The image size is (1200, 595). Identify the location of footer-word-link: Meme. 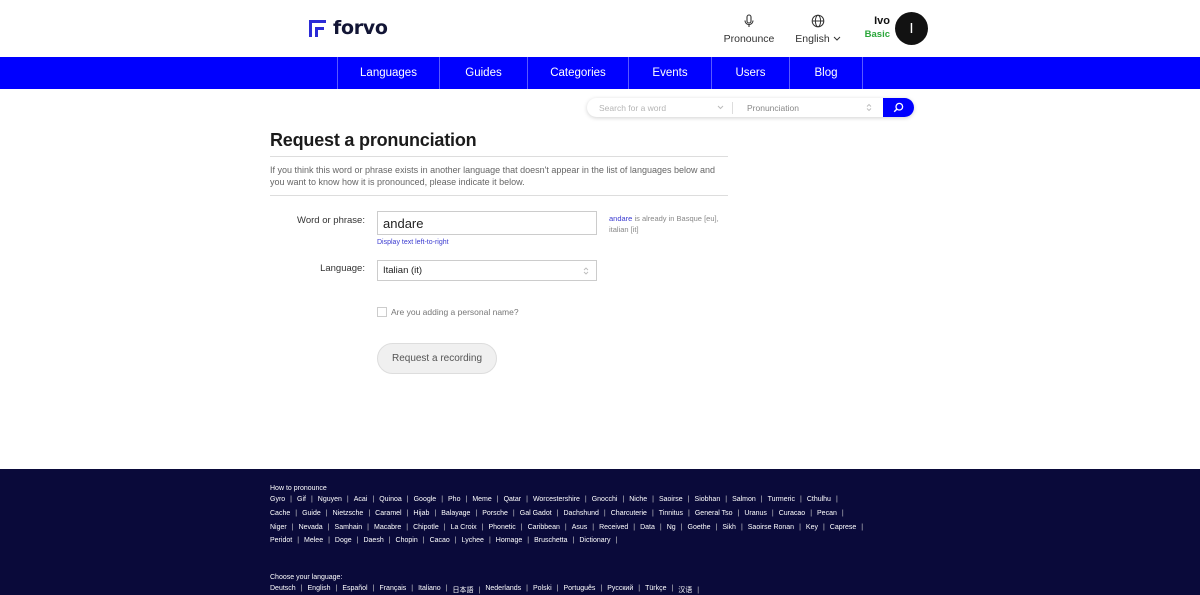
(487, 499).